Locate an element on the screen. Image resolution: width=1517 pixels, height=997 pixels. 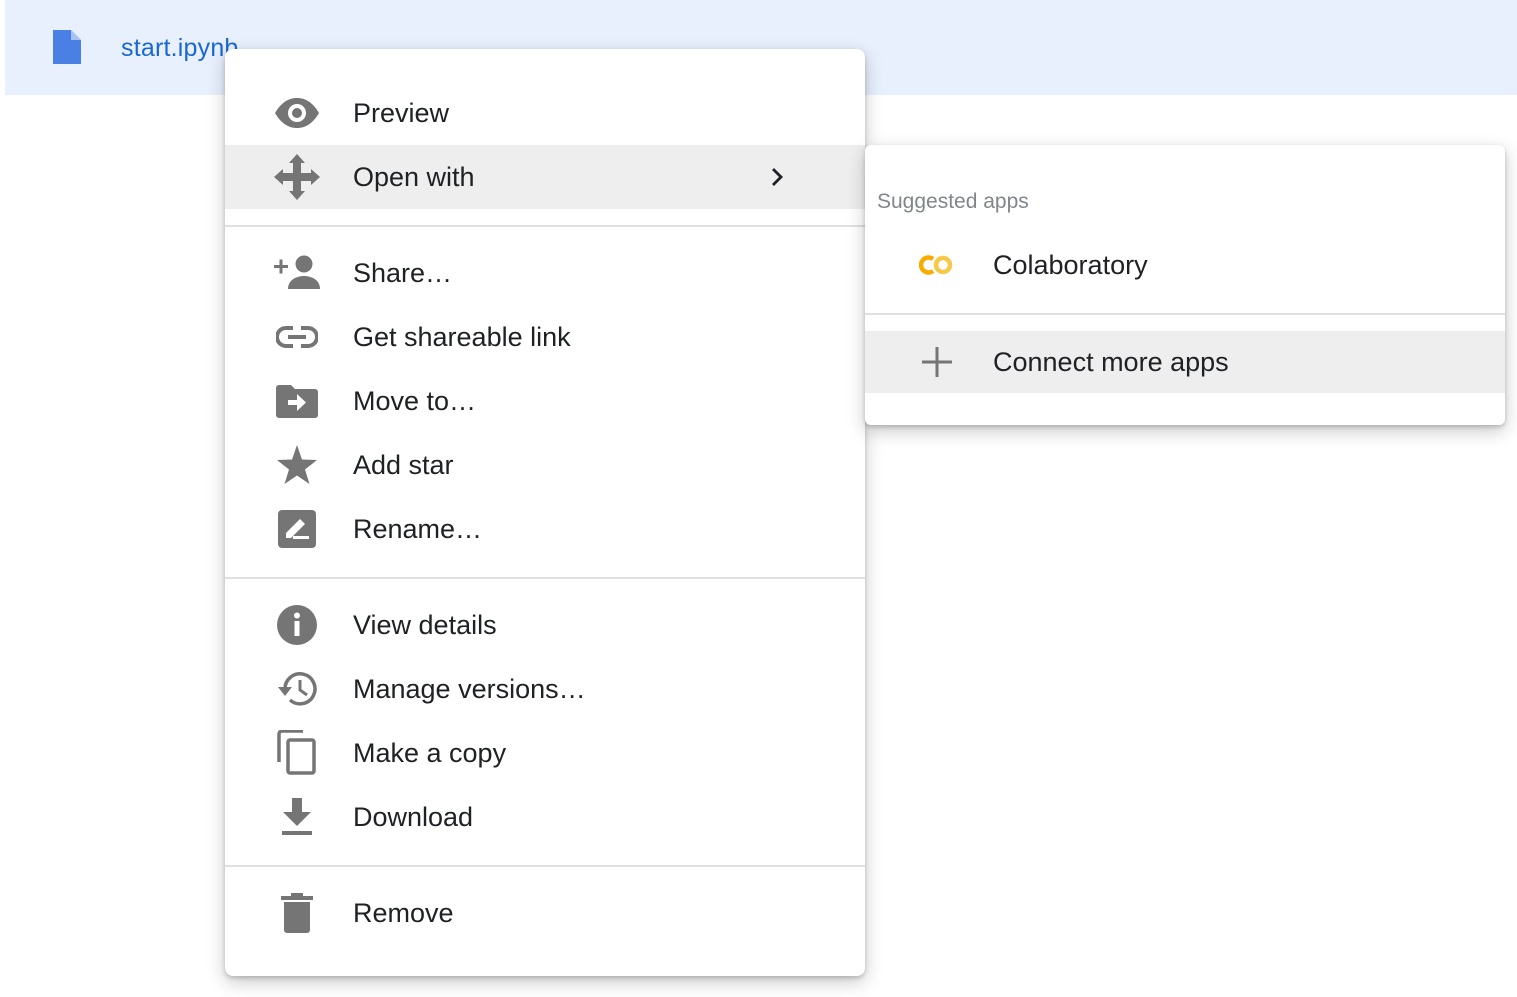
person-add-icon is located at coordinates (297, 273).